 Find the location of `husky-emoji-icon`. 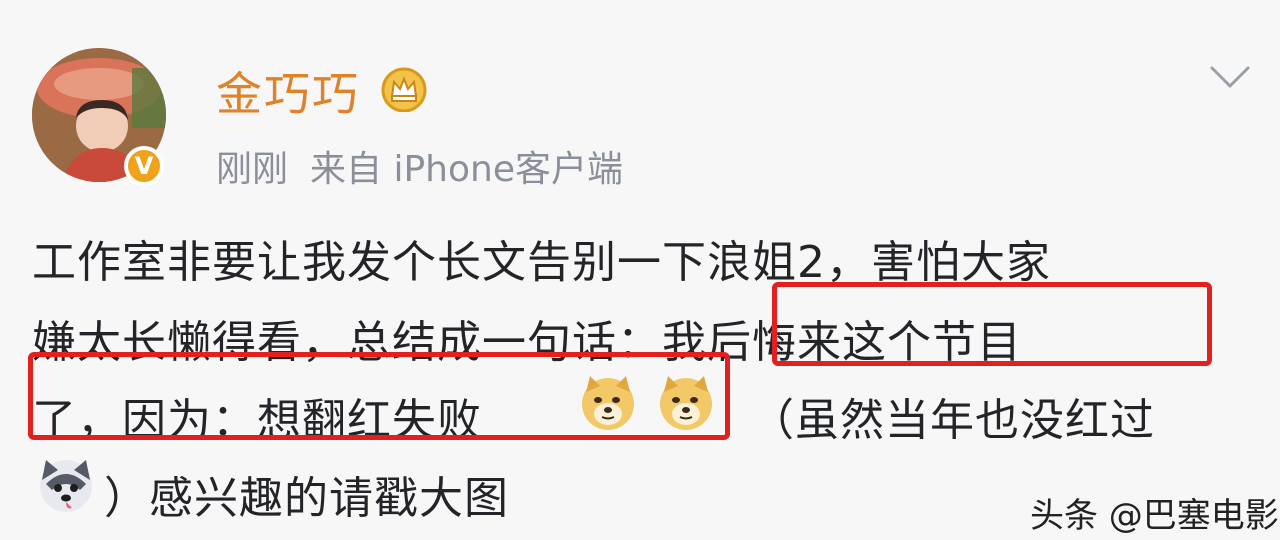

husky-emoji-icon is located at coordinates (66, 486).